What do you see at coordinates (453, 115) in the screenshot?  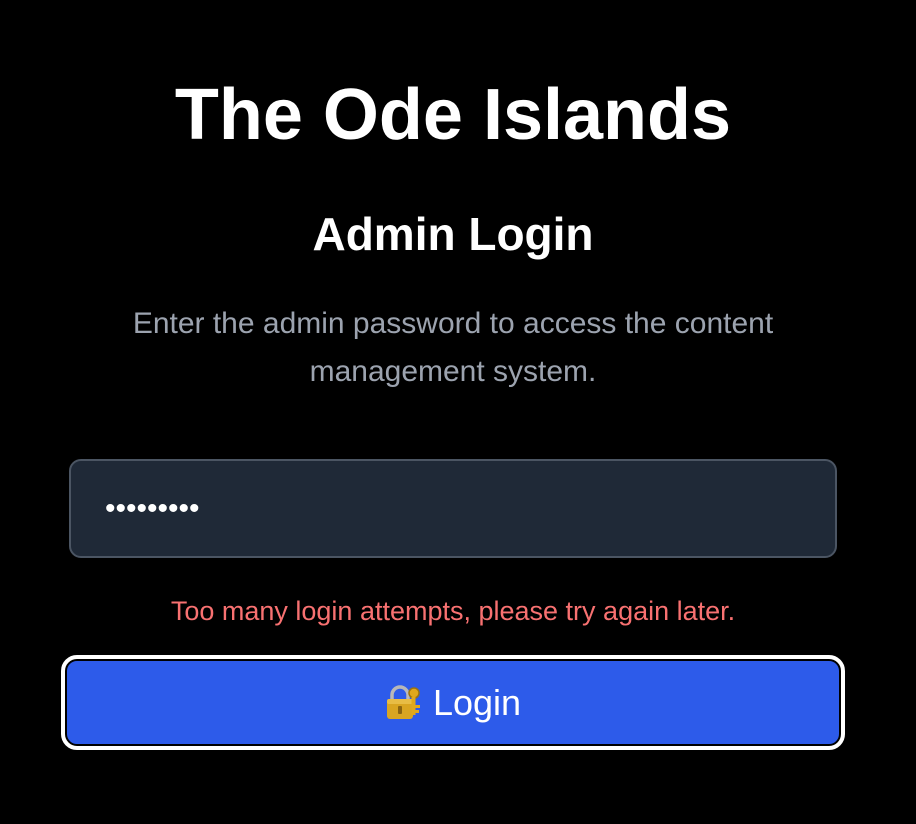 I see `site-title: The Ode Islands` at bounding box center [453, 115].